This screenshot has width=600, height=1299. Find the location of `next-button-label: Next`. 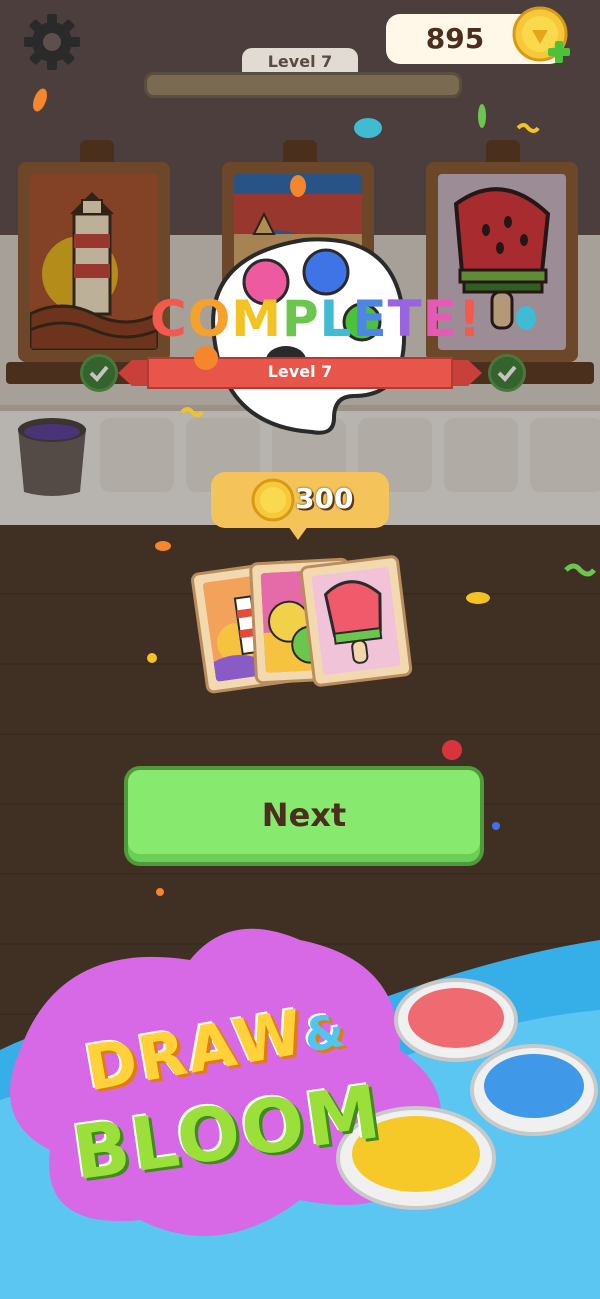

next-button-label: Next is located at coordinates (304, 815).